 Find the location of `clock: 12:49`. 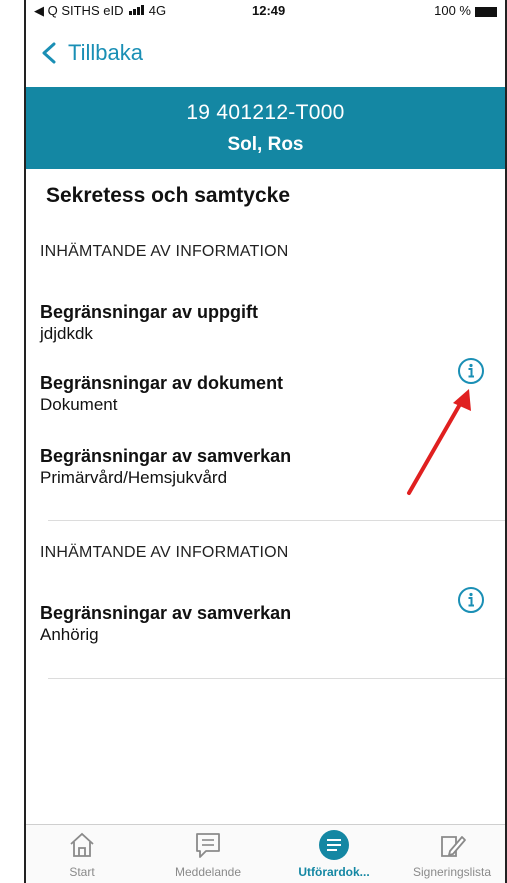

clock: 12:49 is located at coordinates (269, 10).